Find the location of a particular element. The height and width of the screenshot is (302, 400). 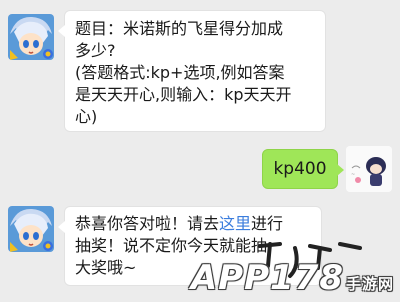

site-watermark-logo: APP178 手游网 is located at coordinates (292, 278).